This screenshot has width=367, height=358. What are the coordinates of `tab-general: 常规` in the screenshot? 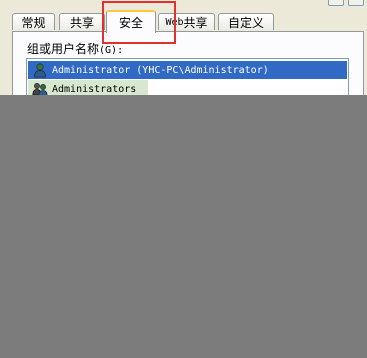 It's located at (33, 21).